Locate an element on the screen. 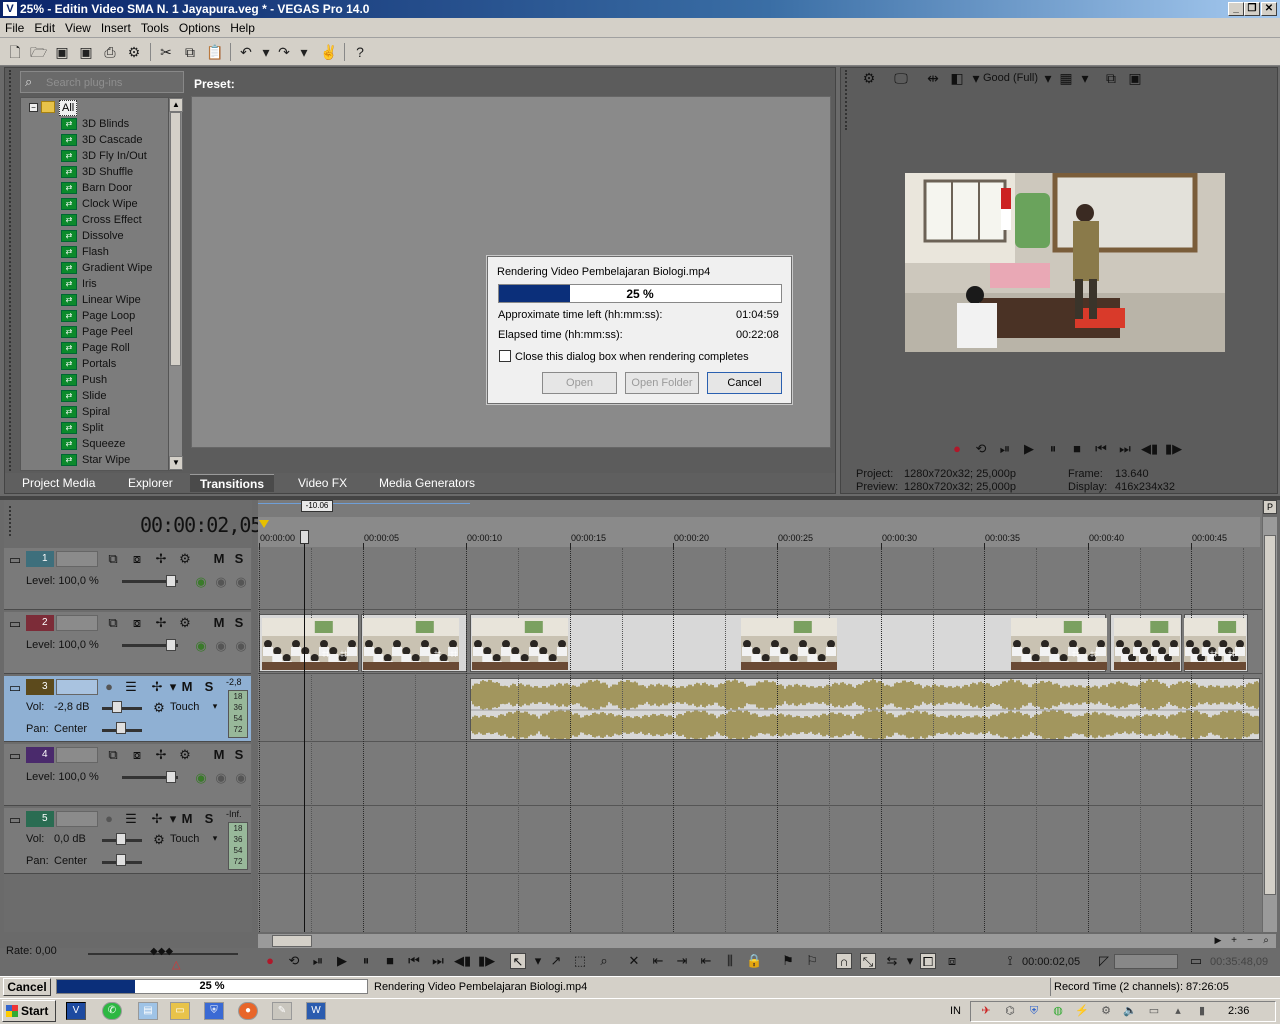 Image resolution: width=1280 pixels, height=1024 pixels. ignore-grouping-icon: ⧈ is located at coordinates (952, 961).